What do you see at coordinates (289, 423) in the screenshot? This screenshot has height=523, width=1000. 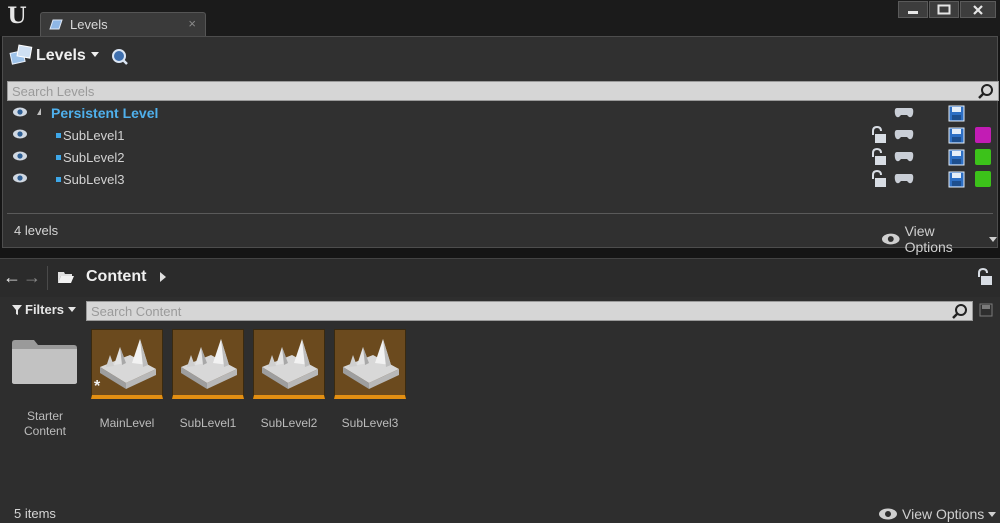 I see `asset-label: SubLevel2` at bounding box center [289, 423].